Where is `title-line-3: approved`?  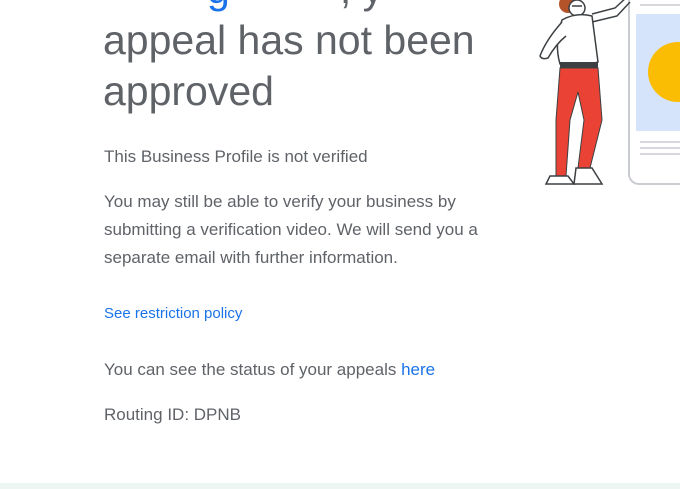 title-line-3: approved is located at coordinates (188, 91).